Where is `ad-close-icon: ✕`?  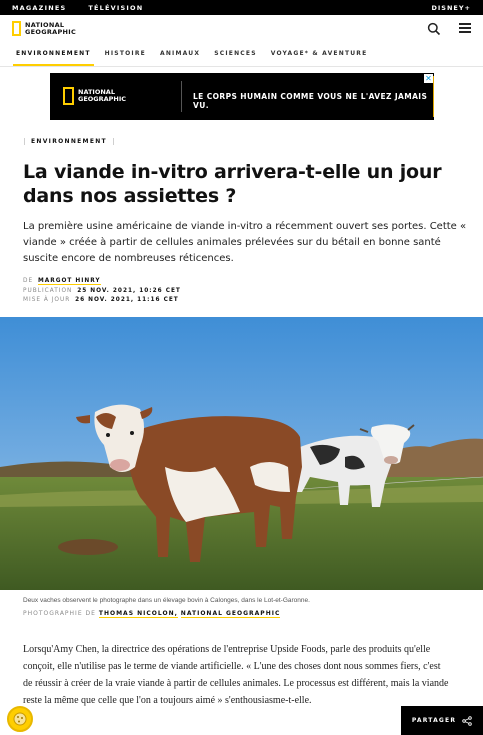
ad-close-icon: ✕ is located at coordinates (428, 78).